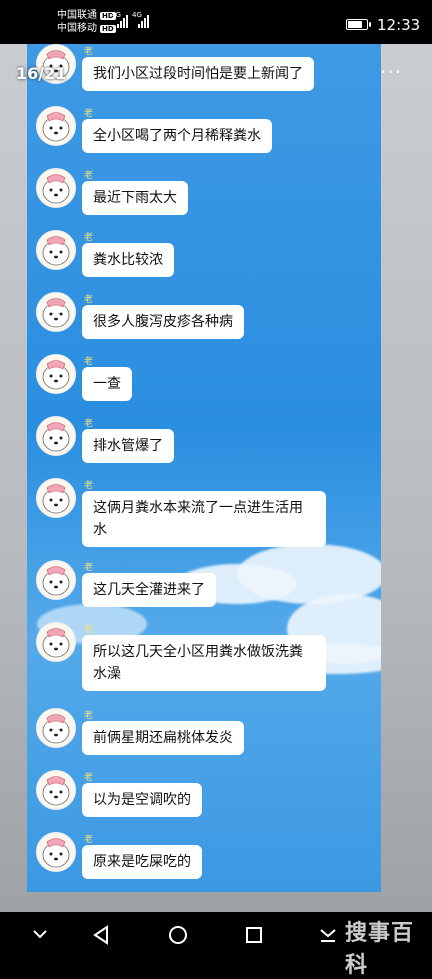 This screenshot has width=432, height=979. Describe the element at coordinates (254, 935) in the screenshot. I see `recents-square-icon` at that location.